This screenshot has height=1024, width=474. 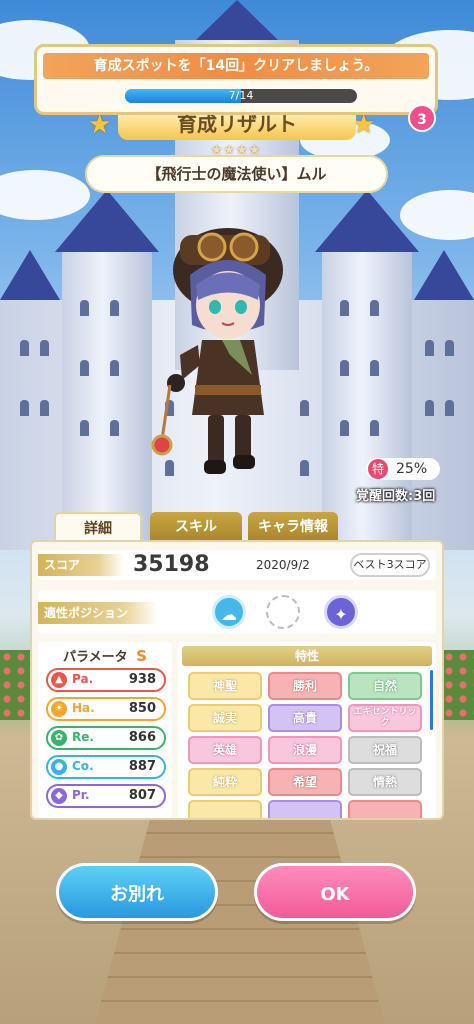 What do you see at coordinates (217, 351) in the screenshot?
I see `character-sprite` at bounding box center [217, 351].